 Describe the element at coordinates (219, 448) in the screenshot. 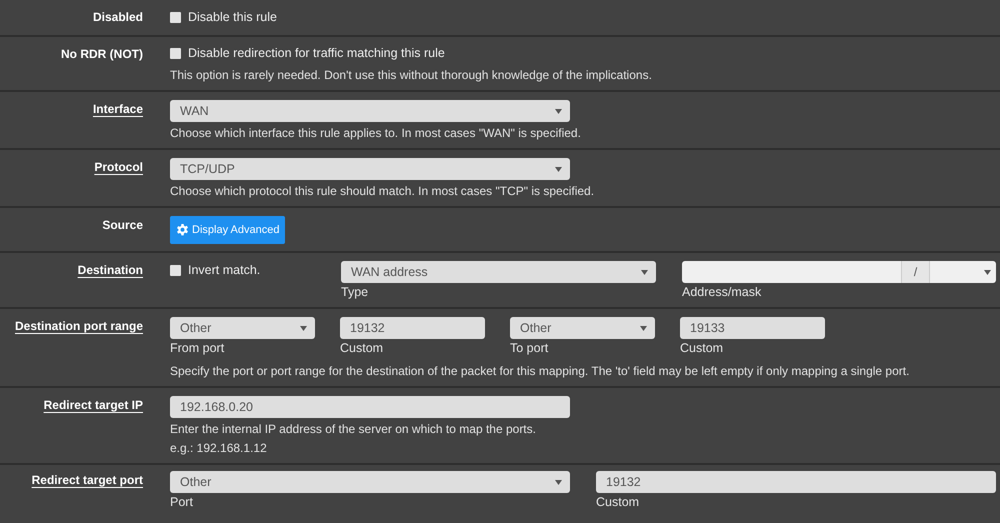

I see `help-text: e.g.: 192.168.1.12` at that location.